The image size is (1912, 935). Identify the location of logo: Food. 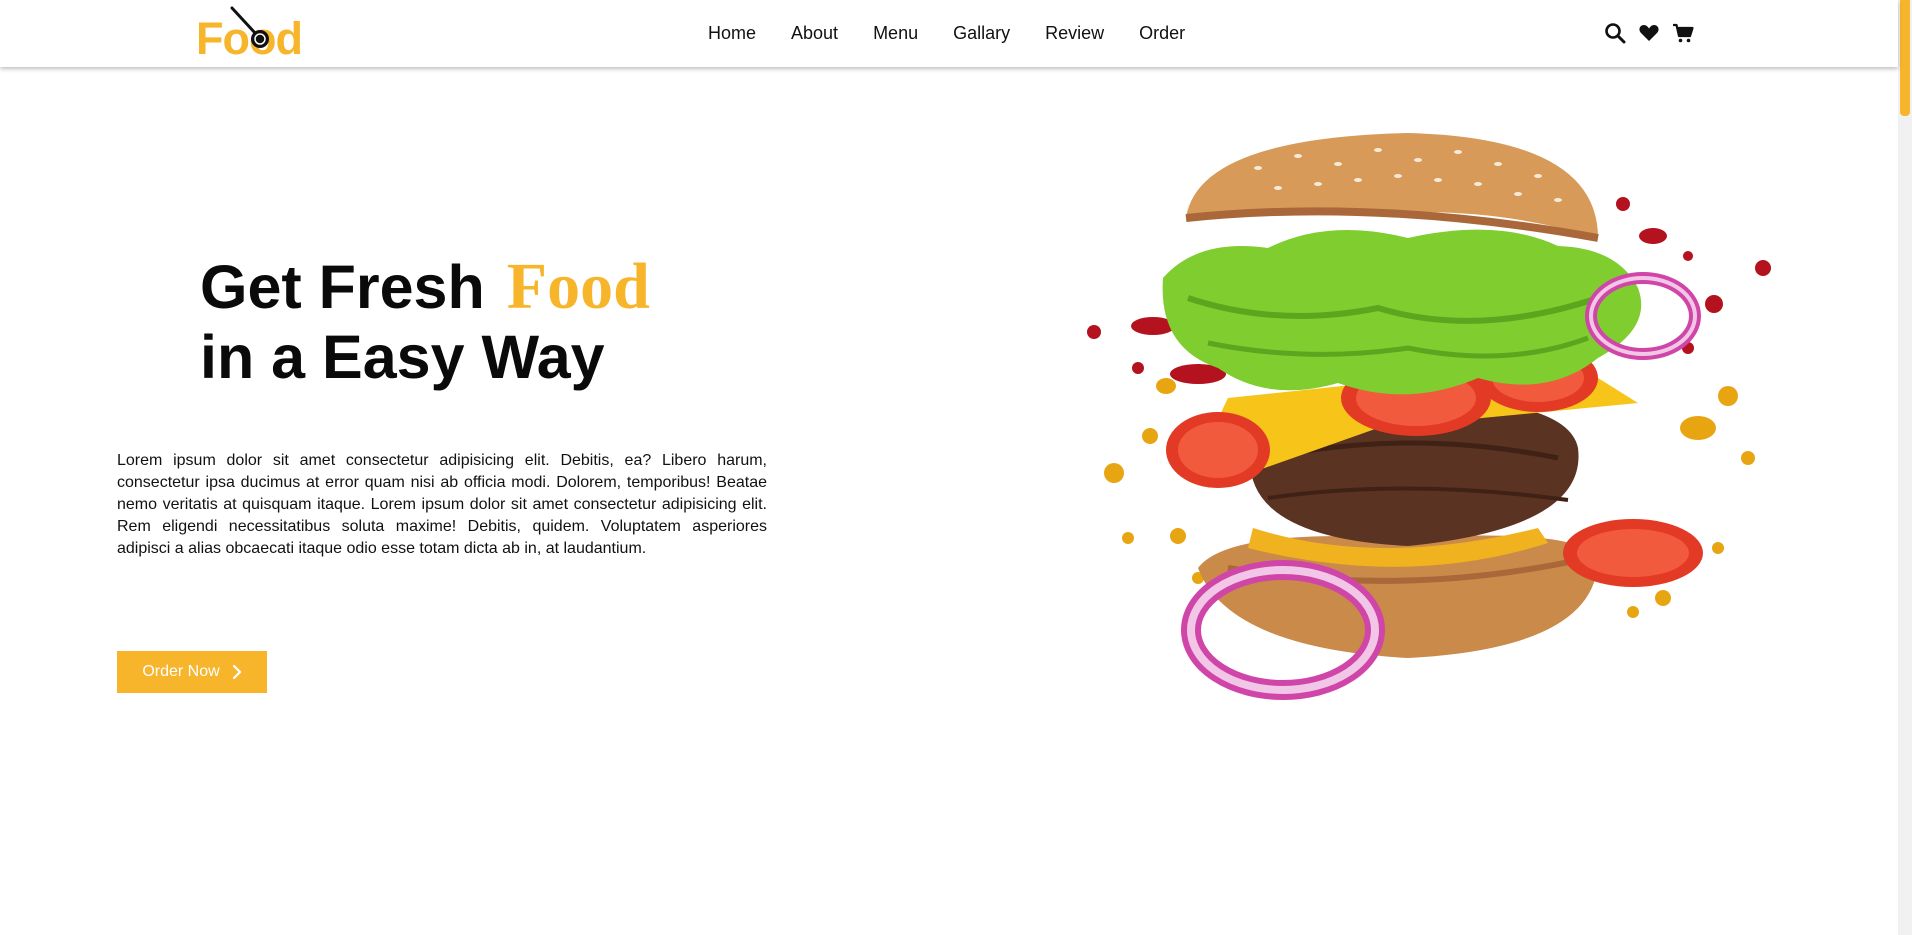
(251, 34).